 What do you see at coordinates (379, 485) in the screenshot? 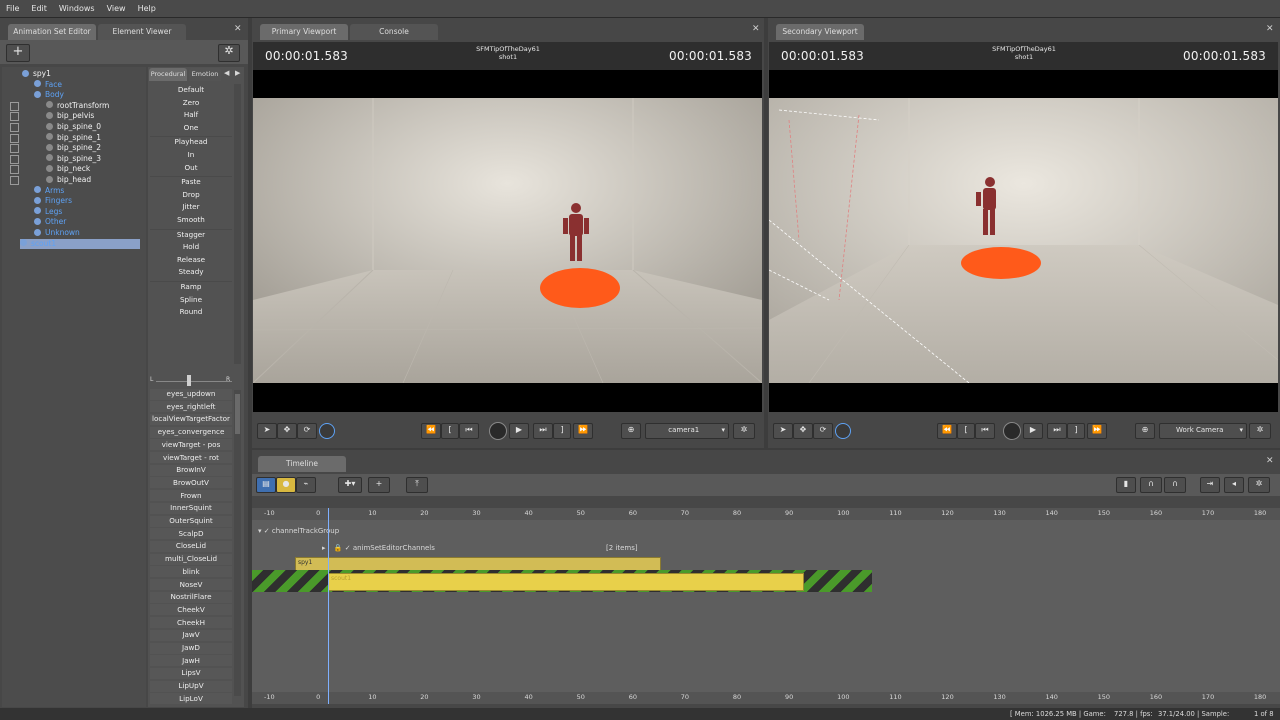
I see `add-button: +` at bounding box center [379, 485].